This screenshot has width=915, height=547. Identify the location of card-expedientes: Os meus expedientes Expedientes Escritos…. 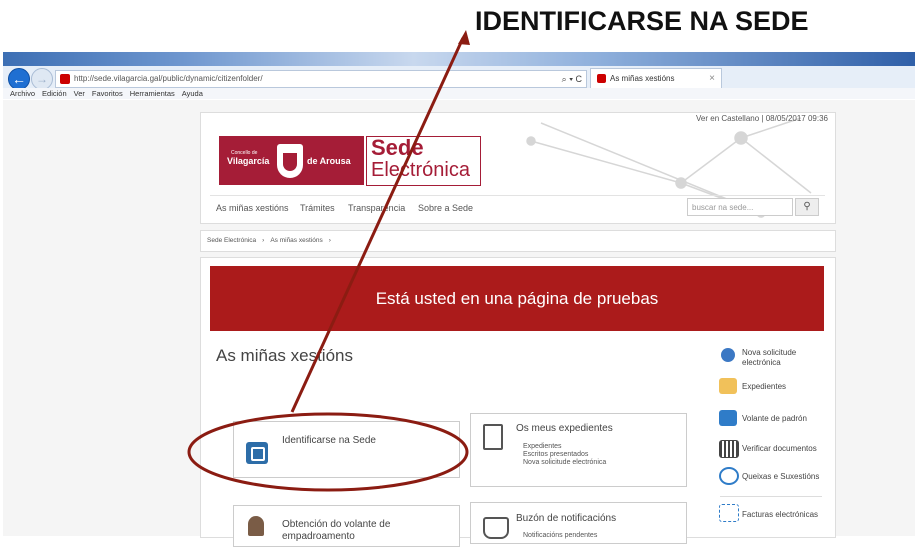
(578, 450).